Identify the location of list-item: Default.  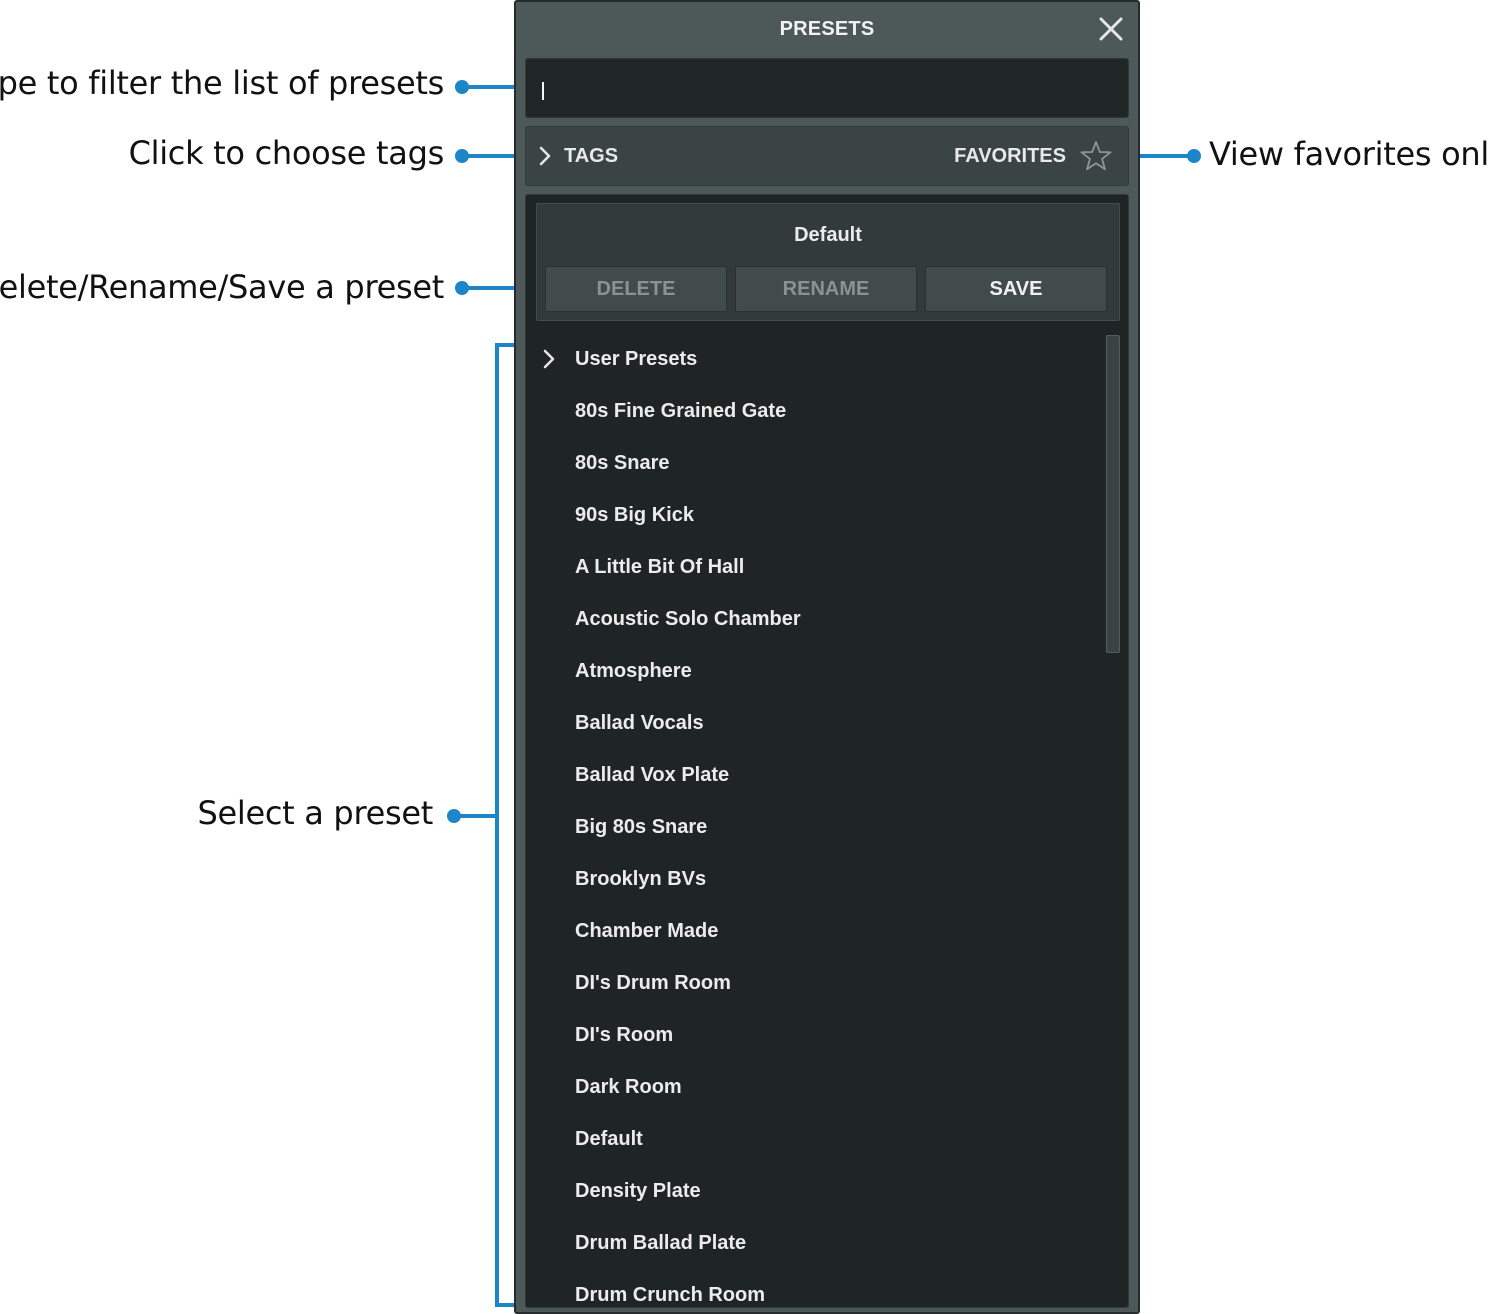
(811, 1141).